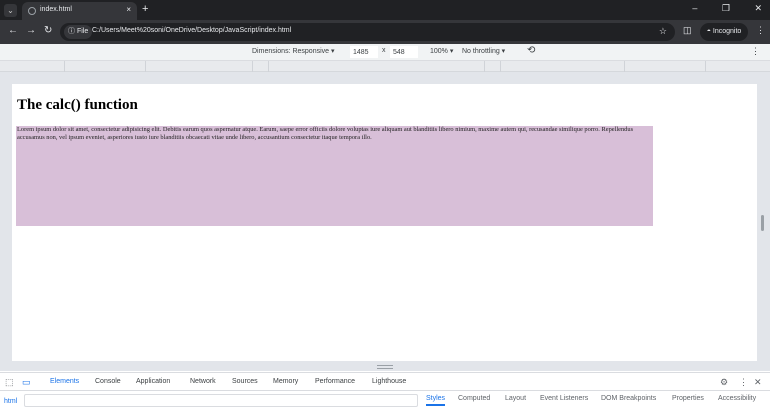 This screenshot has height=410, width=770. What do you see at coordinates (335, 381) in the screenshot?
I see `tab-performance: Performance` at bounding box center [335, 381].